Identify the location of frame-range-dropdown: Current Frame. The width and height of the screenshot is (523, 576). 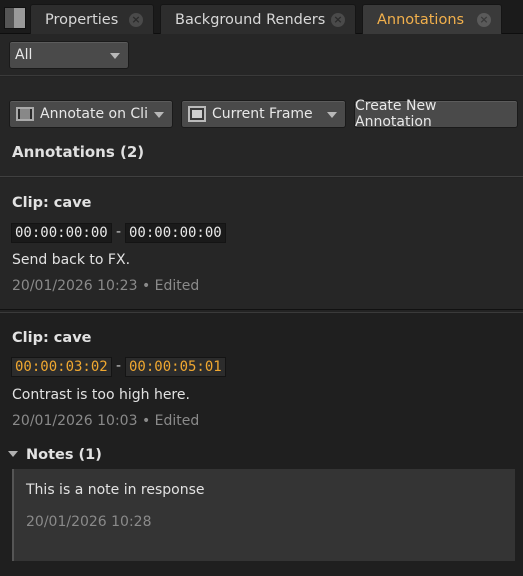
(263, 114).